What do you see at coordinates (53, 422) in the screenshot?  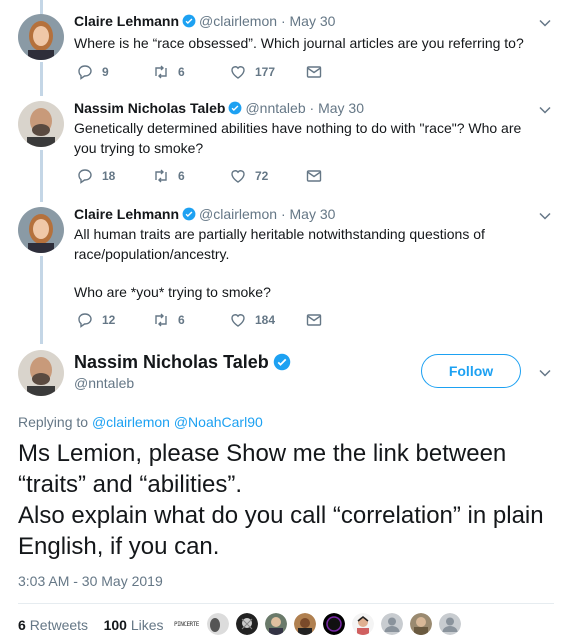 I see `replying-prefix: Replying to` at bounding box center [53, 422].